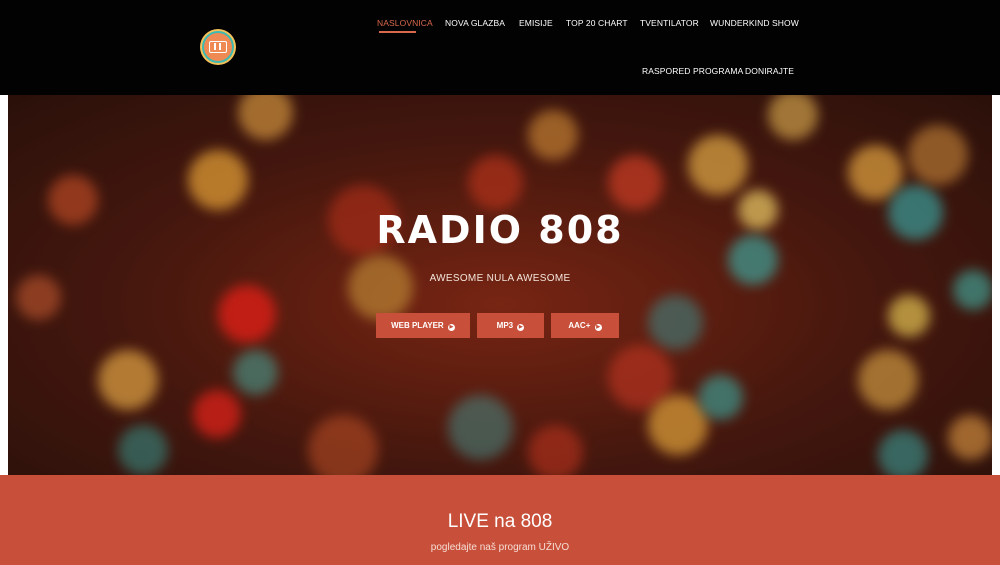 The height and width of the screenshot is (565, 1000). I want to click on web-player-button-label: WEB PLAYER, so click(417, 325).